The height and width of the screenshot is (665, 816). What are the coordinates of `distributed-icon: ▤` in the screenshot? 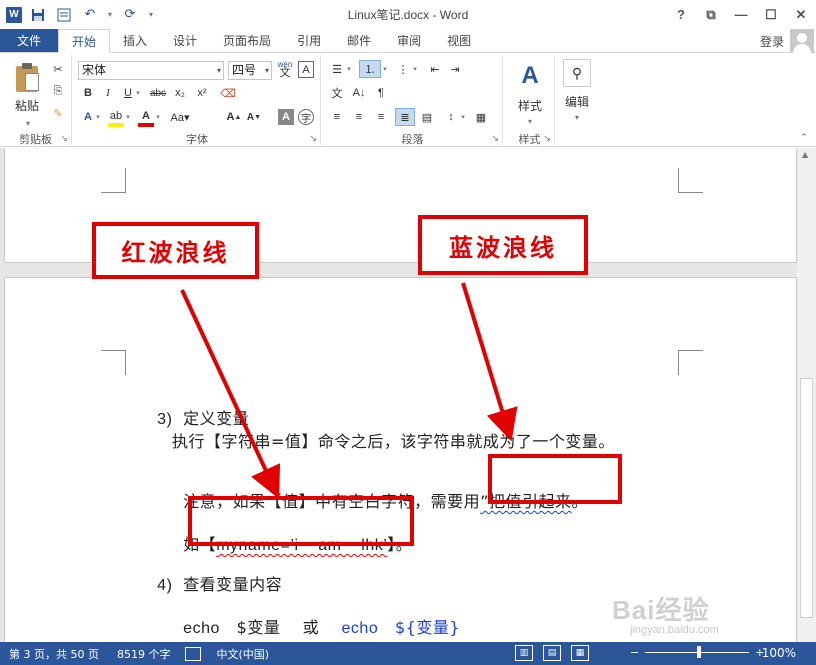 It's located at (427, 117).